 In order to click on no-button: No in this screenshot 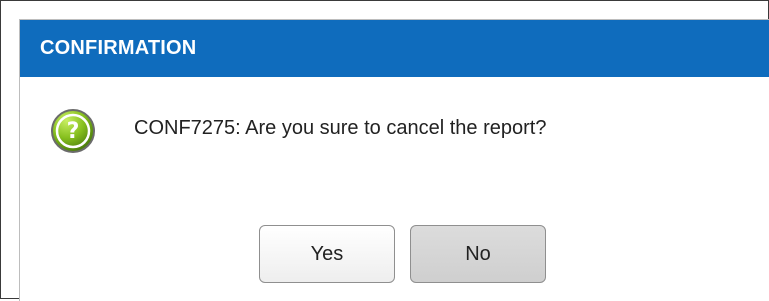, I will do `click(478, 254)`.